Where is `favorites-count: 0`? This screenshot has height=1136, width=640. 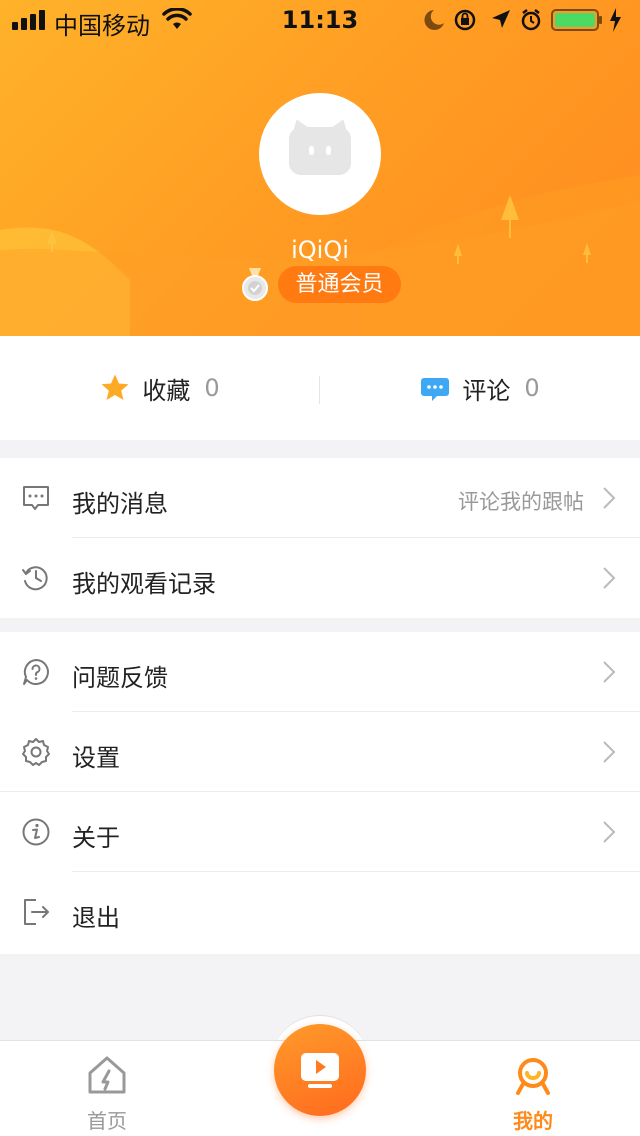
favorites-count: 0 is located at coordinates (212, 388).